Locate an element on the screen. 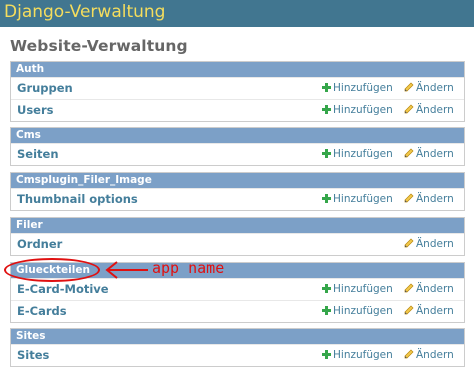 The height and width of the screenshot is (390, 474). change-link-ordner: Ändern is located at coordinates (429, 244).